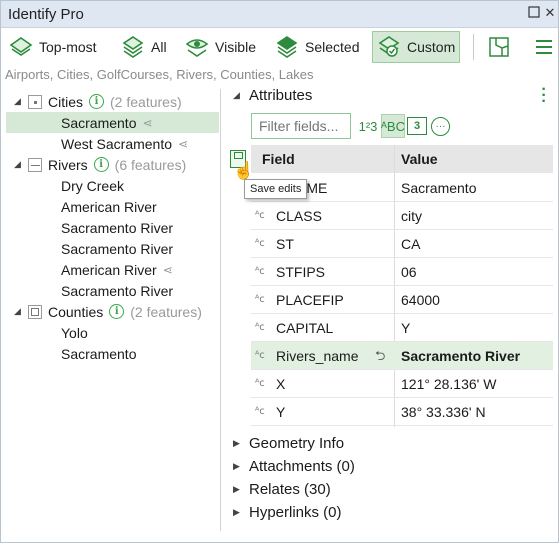 The image size is (559, 543). I want to click on point-layer-icon, so click(35, 101).